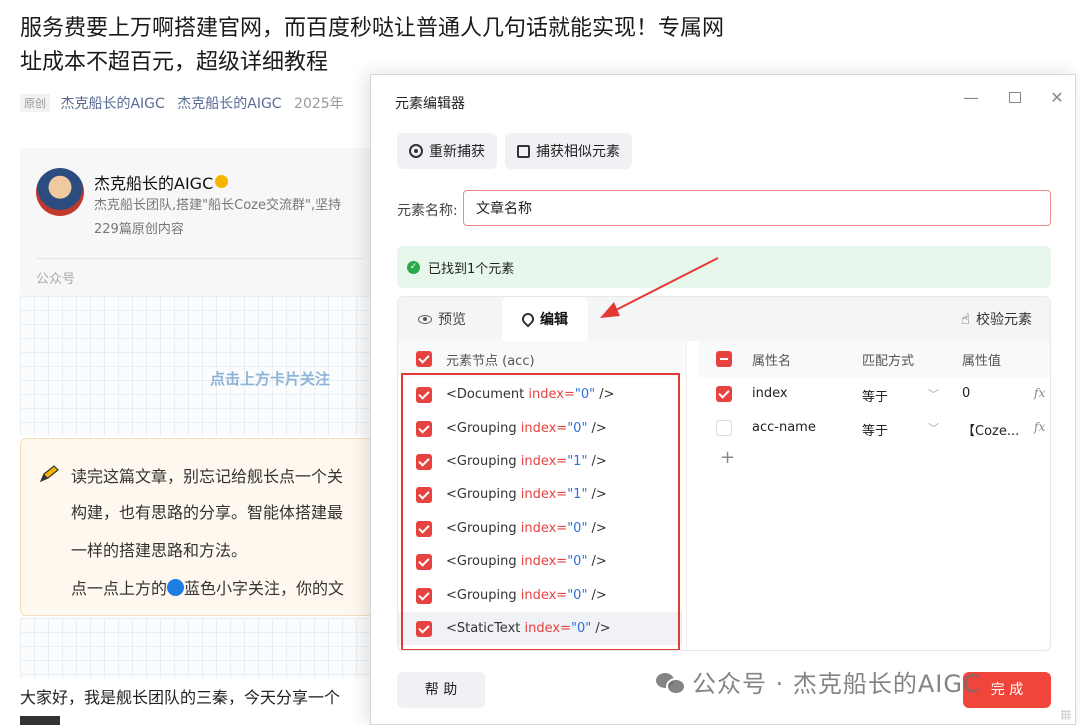 The width and height of the screenshot is (1080, 725). Describe the element at coordinates (457, 152) in the screenshot. I see `recapture-label: 重新捕获` at that location.